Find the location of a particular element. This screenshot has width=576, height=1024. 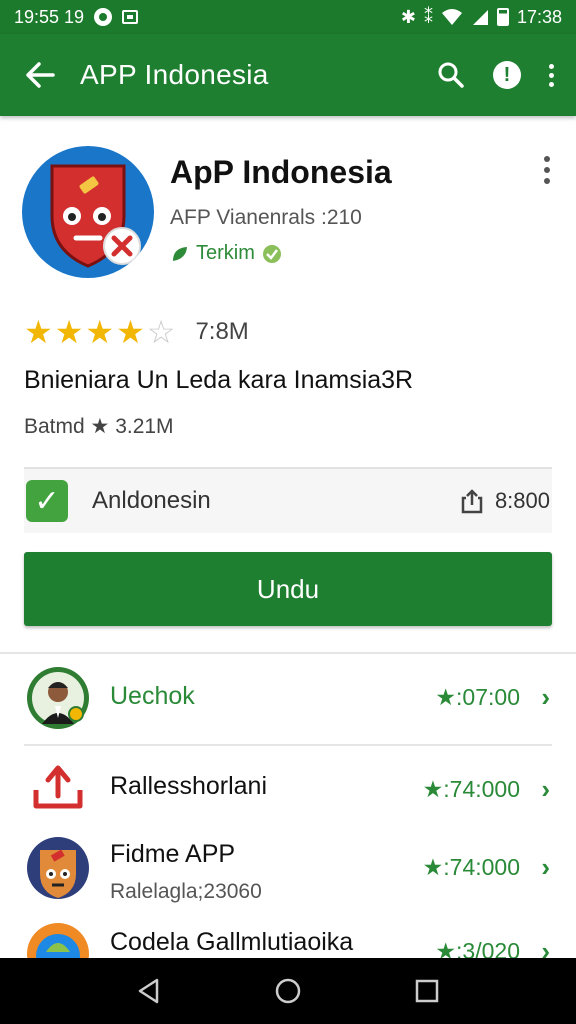

install-button: Undu is located at coordinates (288, 589).